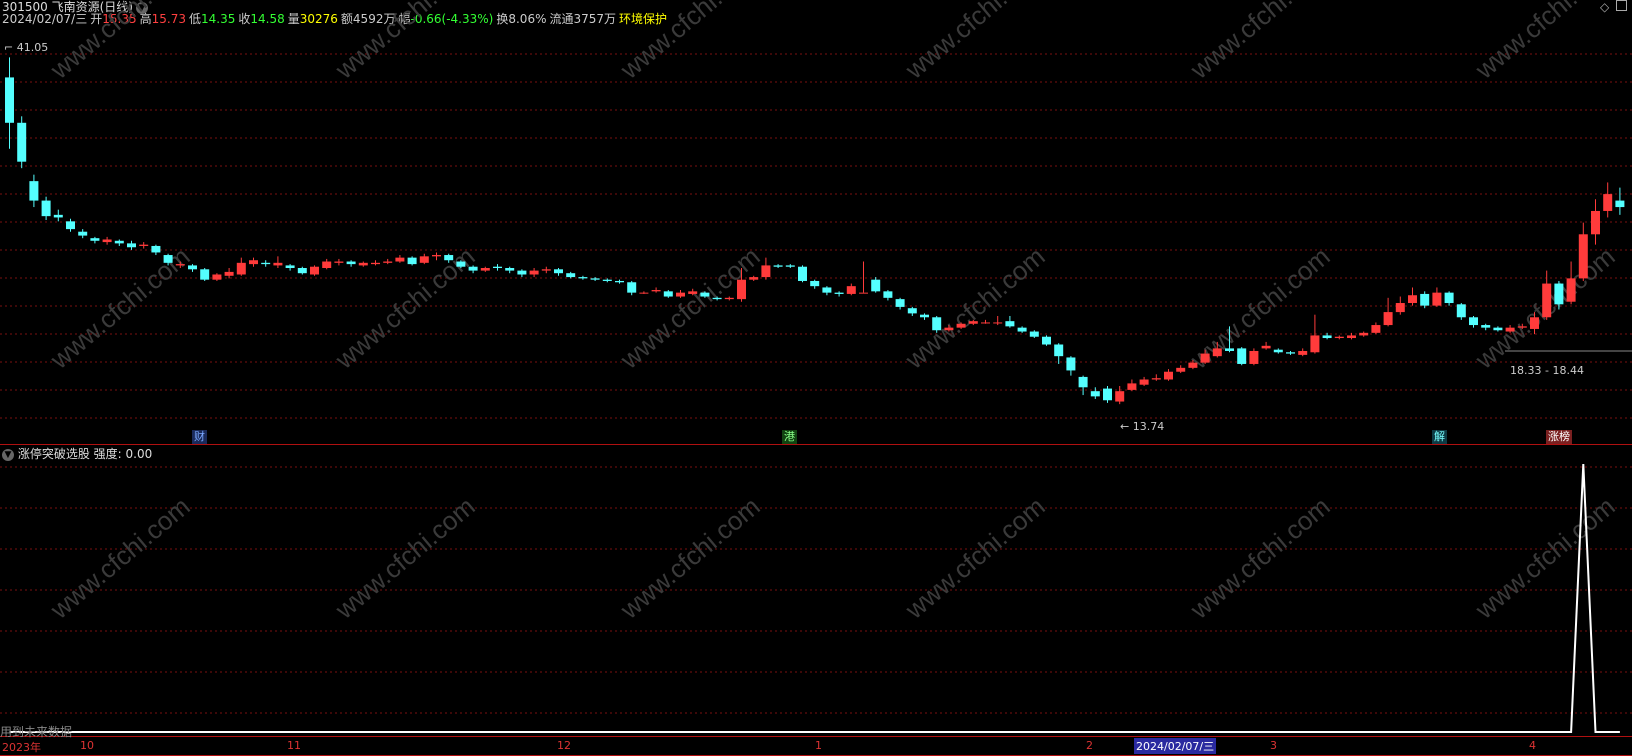 This screenshot has height=756, width=1632. Describe the element at coordinates (294, 745) in the screenshot. I see `axis-month-11: 11` at that location.